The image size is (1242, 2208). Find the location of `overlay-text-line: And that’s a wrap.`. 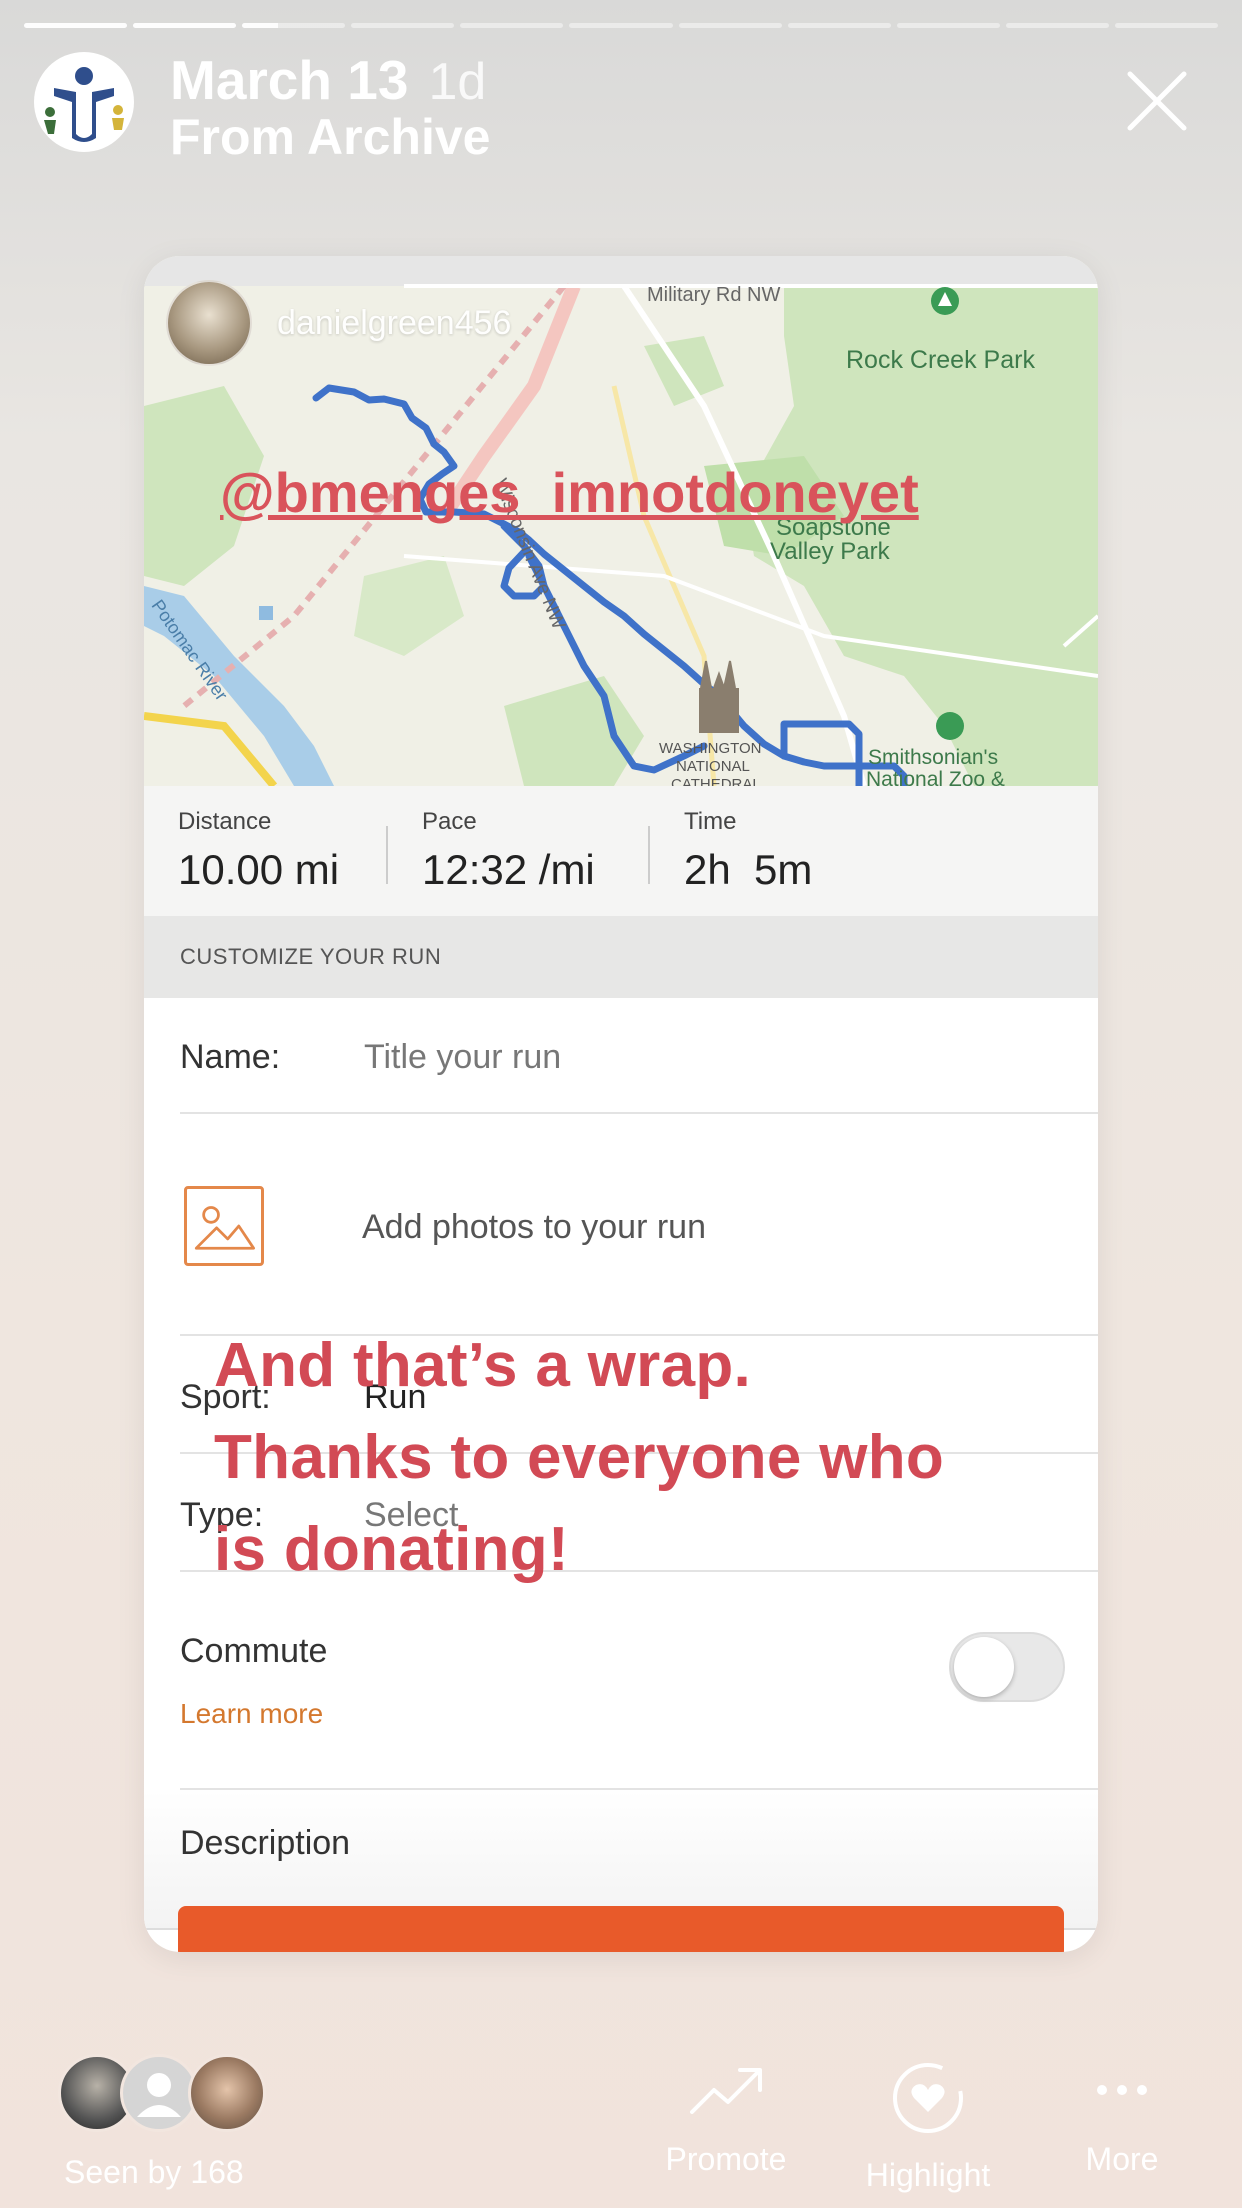

overlay-text-line: And that’s a wrap. is located at coordinates (483, 1365).